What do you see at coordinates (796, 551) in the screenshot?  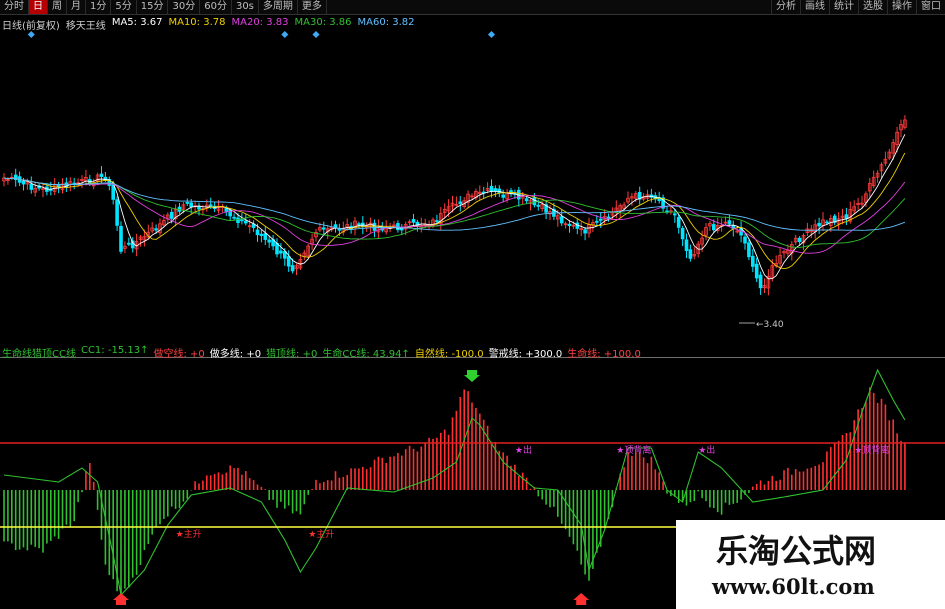 I see `watermark-title: 乐淘公式网` at bounding box center [796, 551].